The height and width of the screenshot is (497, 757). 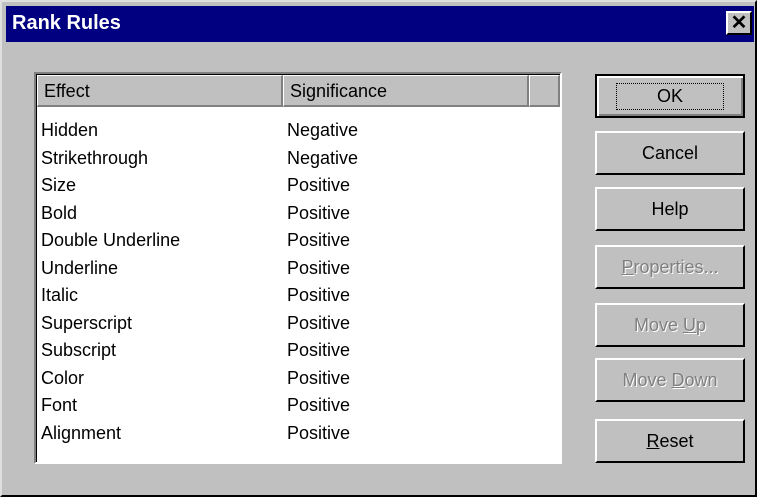 I want to click on list-row: Font Positive, so click(x=287, y=406).